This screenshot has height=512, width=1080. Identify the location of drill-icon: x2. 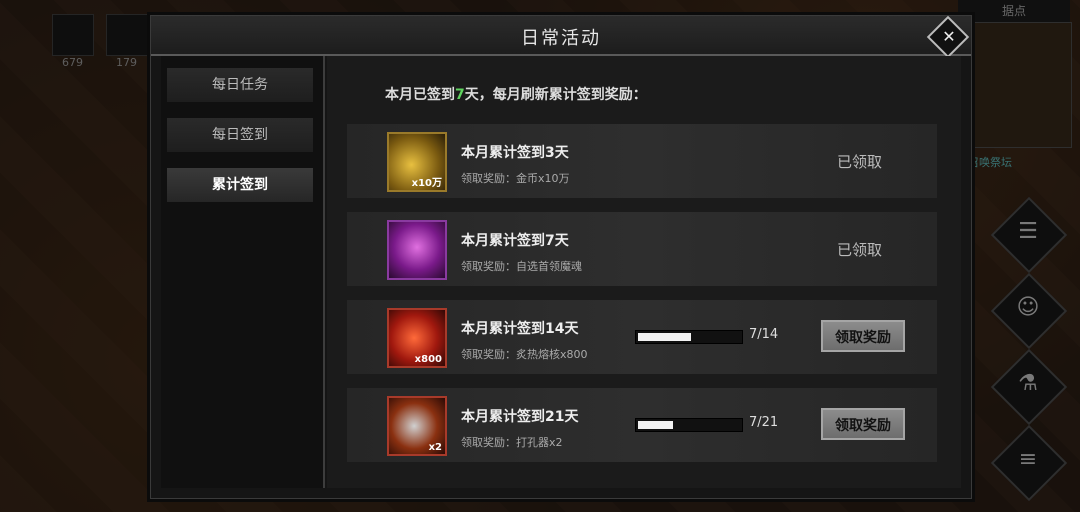
(417, 426).